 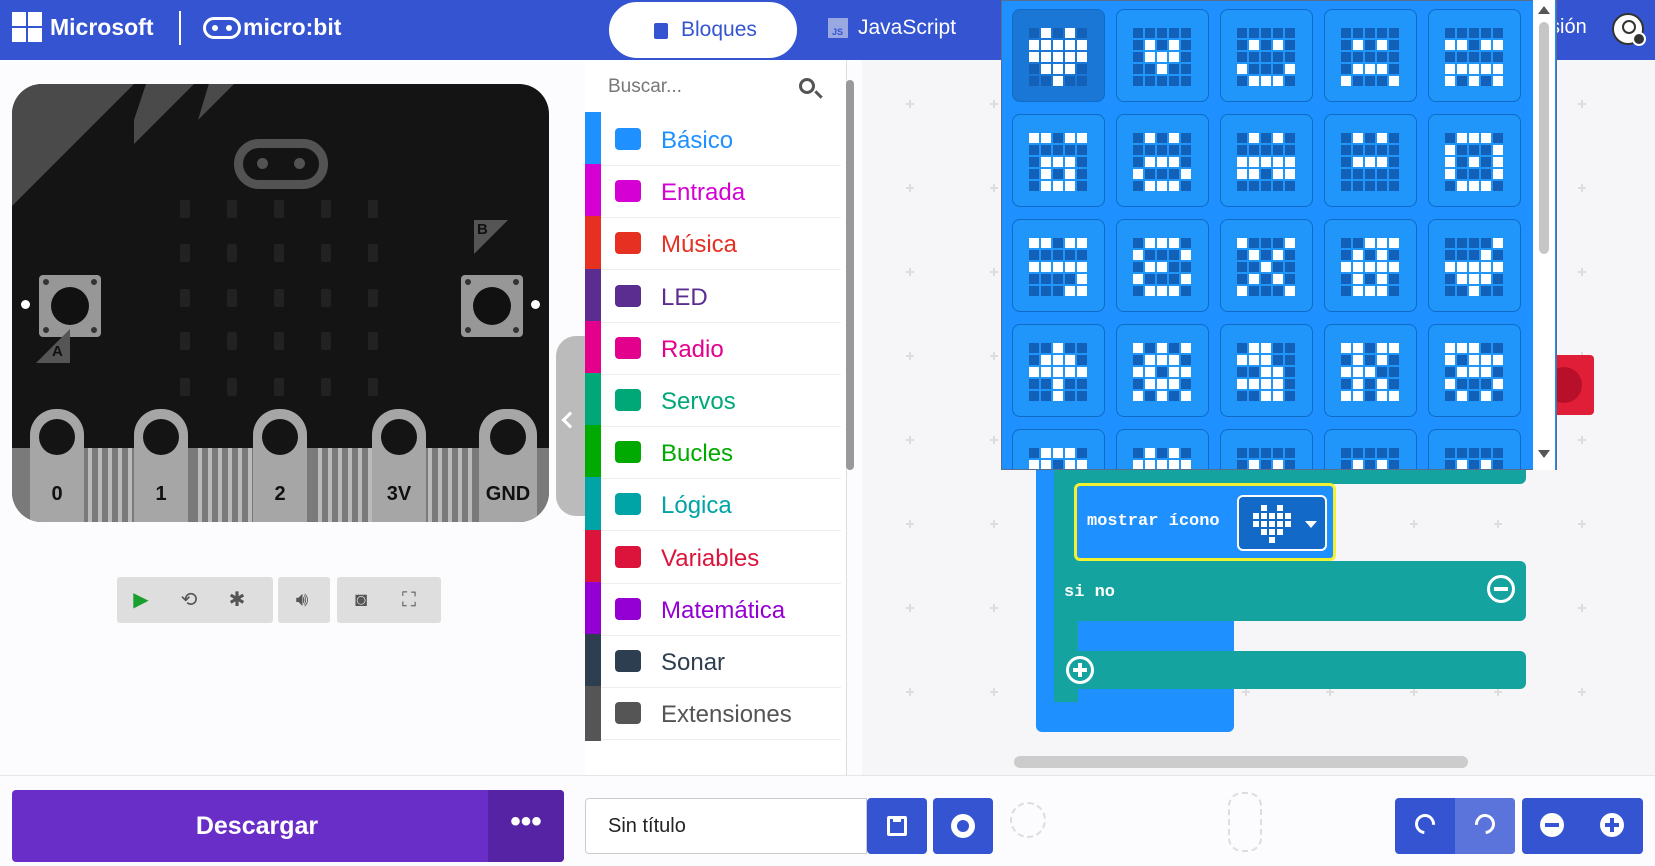 What do you see at coordinates (713, 192) in the screenshot?
I see `category-entrada: Entrada` at bounding box center [713, 192].